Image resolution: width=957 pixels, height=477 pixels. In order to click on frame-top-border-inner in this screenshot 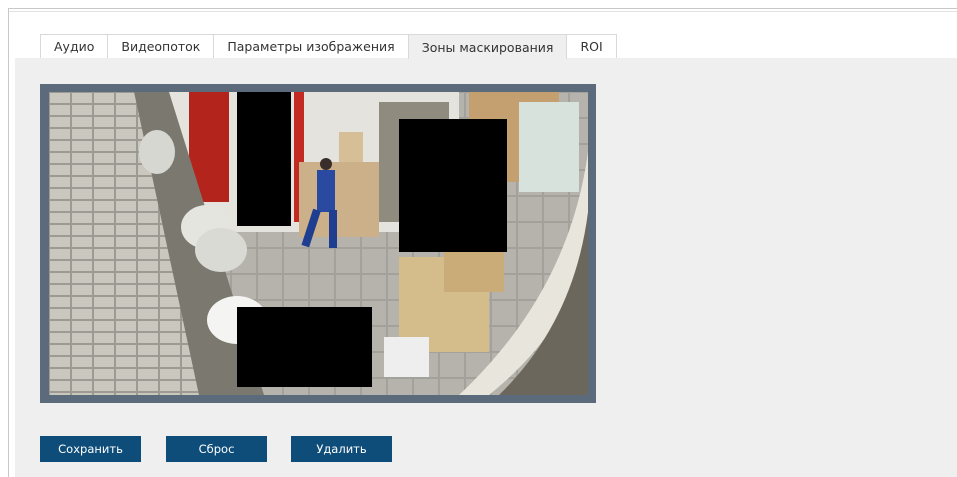, I will do `click(482, 11)`.